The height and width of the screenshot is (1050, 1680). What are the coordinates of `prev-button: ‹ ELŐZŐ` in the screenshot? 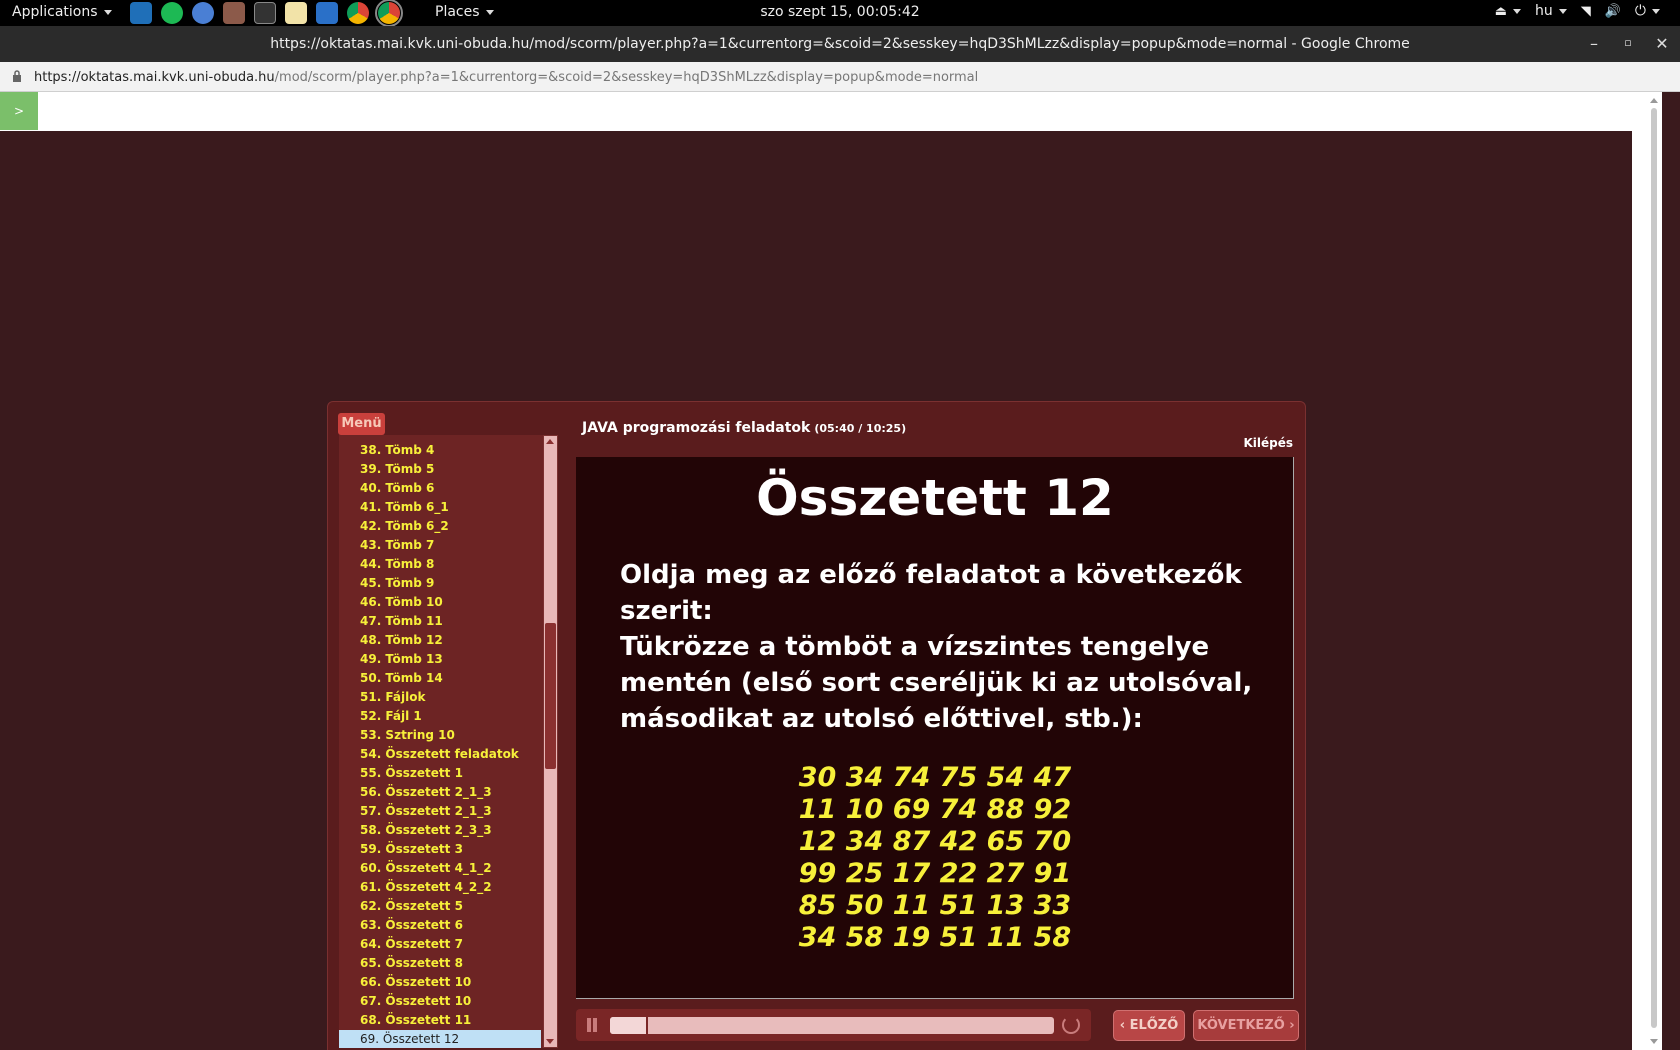 It's located at (1149, 1025).